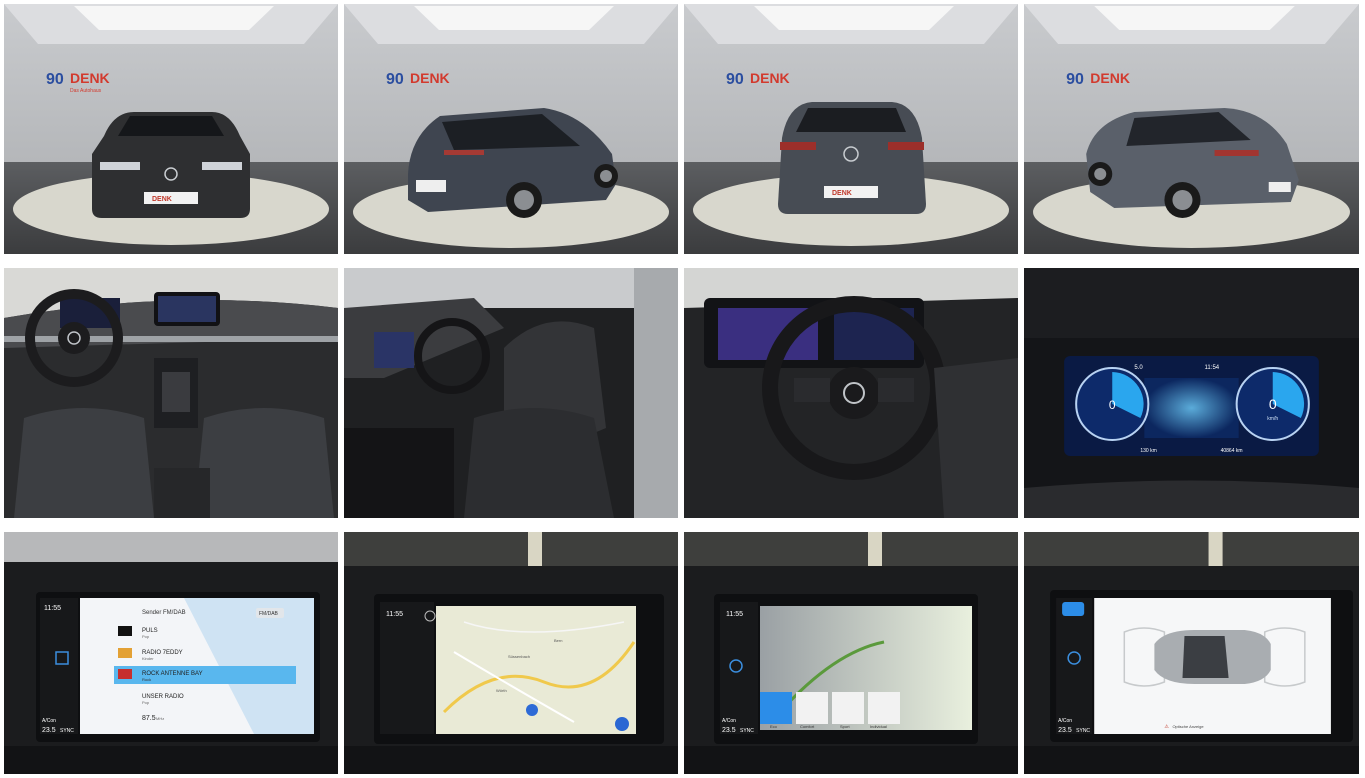 Image resolution: width=1365 pixels, height=778 pixels. What do you see at coordinates (511, 129) in the screenshot?
I see `photo-exterior-rear-left: 90 DENK` at bounding box center [511, 129].